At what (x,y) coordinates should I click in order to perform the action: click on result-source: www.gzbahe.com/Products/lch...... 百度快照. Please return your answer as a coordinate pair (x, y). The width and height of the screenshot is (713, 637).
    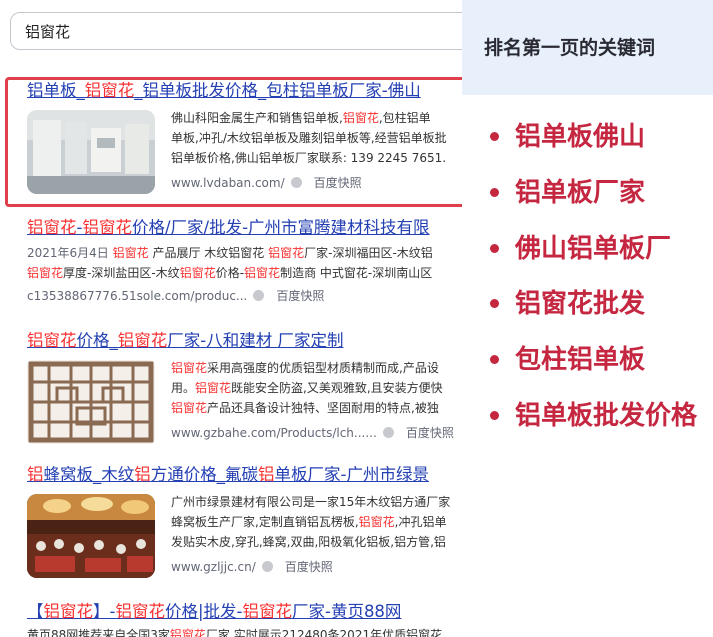
    Looking at the image, I should click on (316, 433).